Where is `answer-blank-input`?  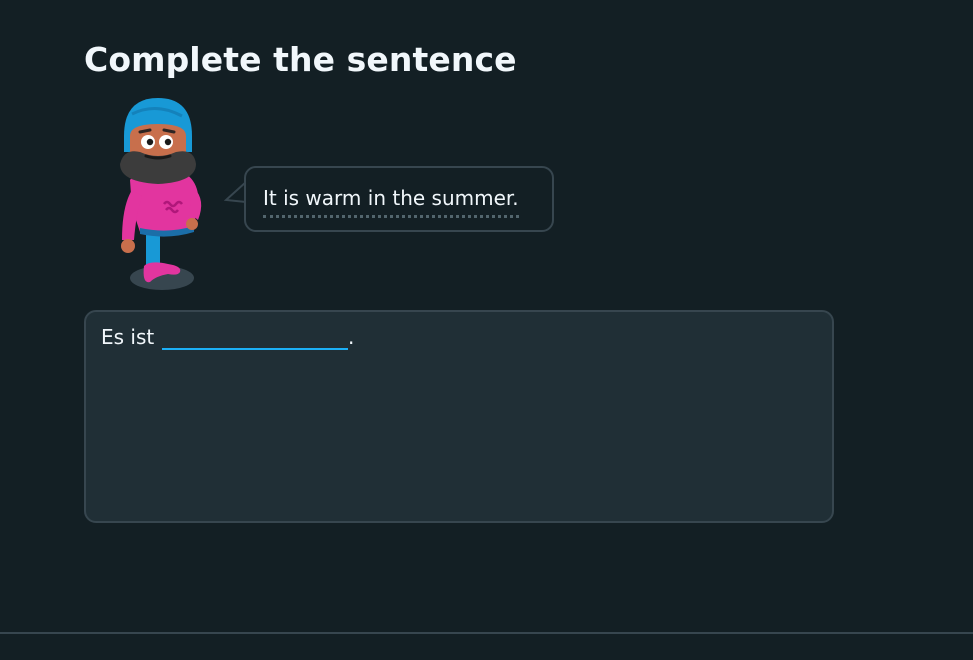
answer-blank-input is located at coordinates (255, 337).